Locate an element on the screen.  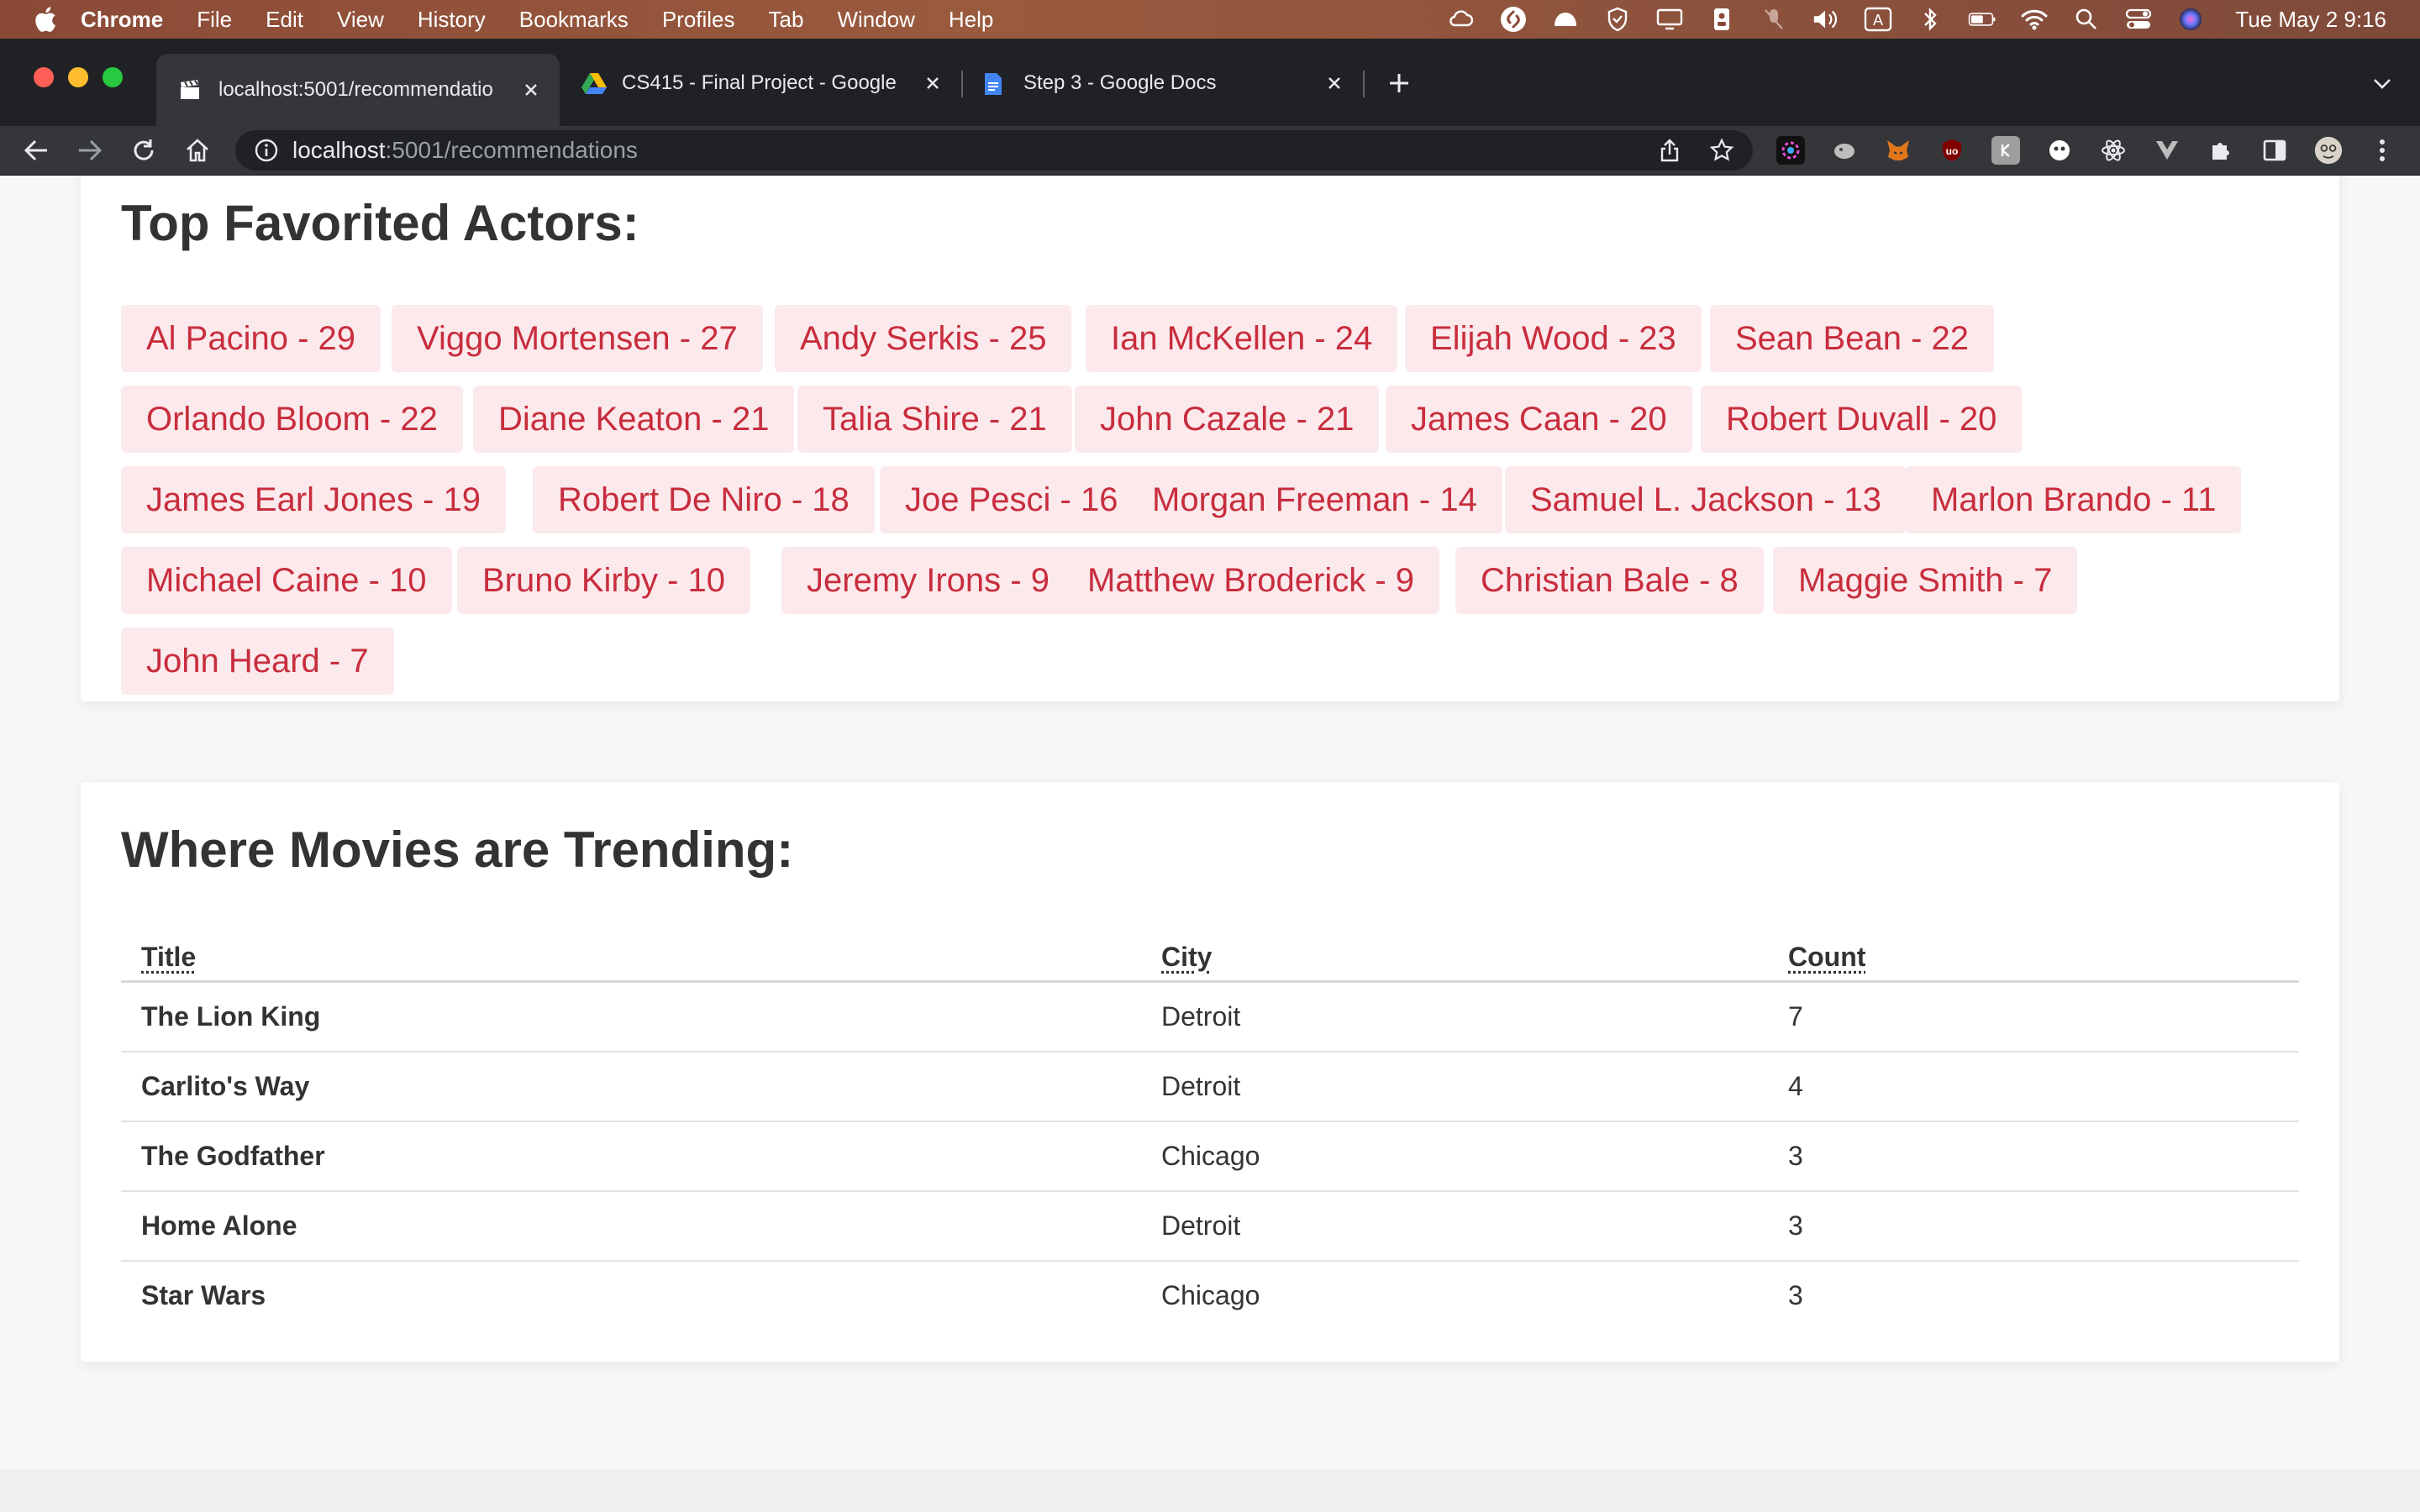
movie-title-cell: The Lion King is located at coordinates (631, 1017).